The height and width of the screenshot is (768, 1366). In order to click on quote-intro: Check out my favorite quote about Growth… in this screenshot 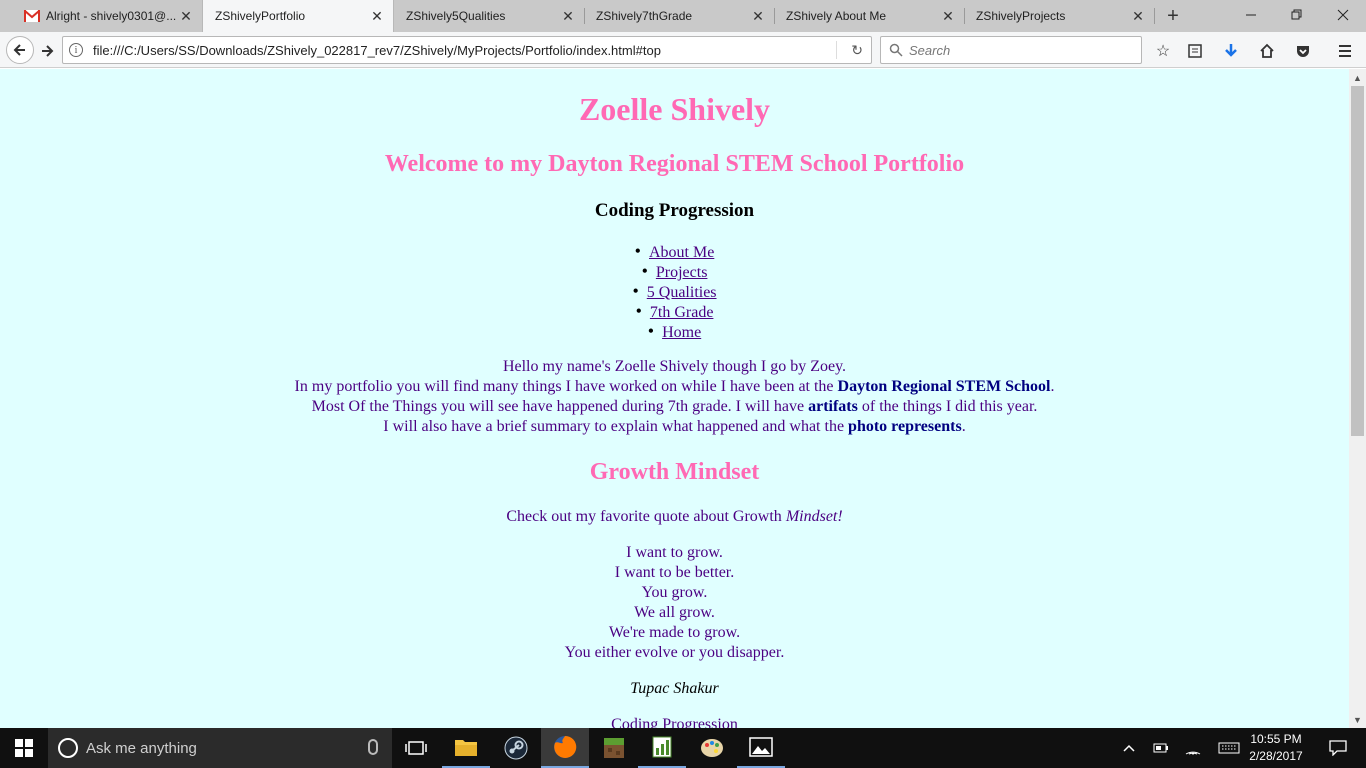, I will do `click(674, 517)`.